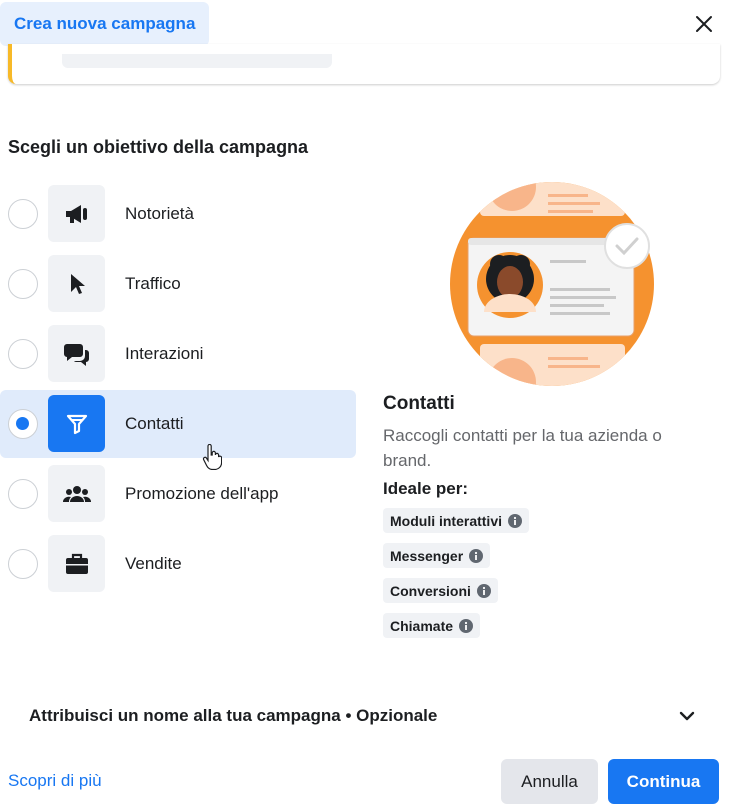 This screenshot has width=731, height=805. Describe the element at coordinates (364, 64) in the screenshot. I see `warning-banner` at that location.